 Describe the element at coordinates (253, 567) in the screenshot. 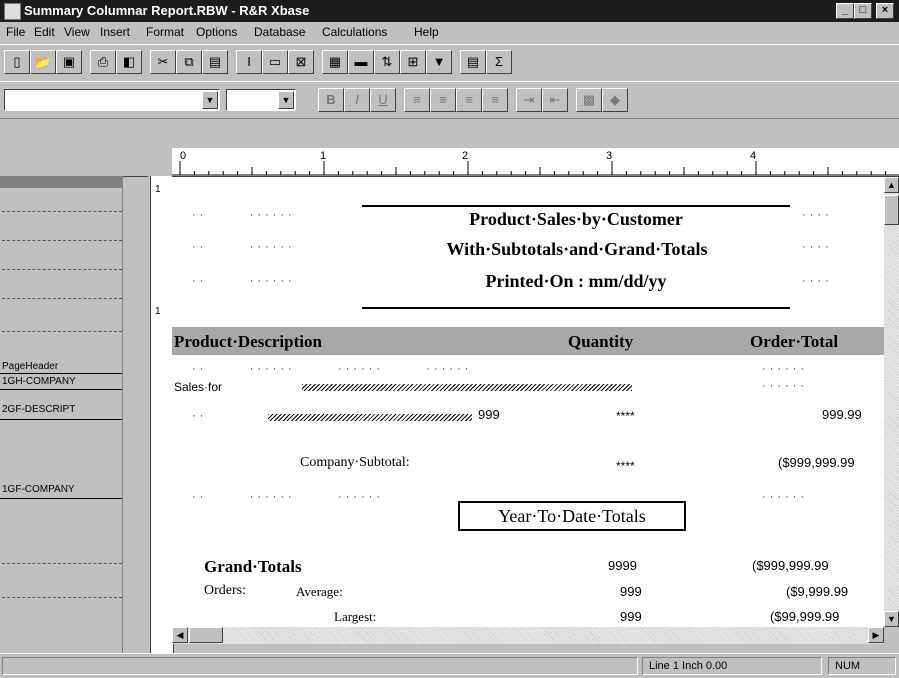

I see `grand-totals-label: Grand·Totals` at that location.